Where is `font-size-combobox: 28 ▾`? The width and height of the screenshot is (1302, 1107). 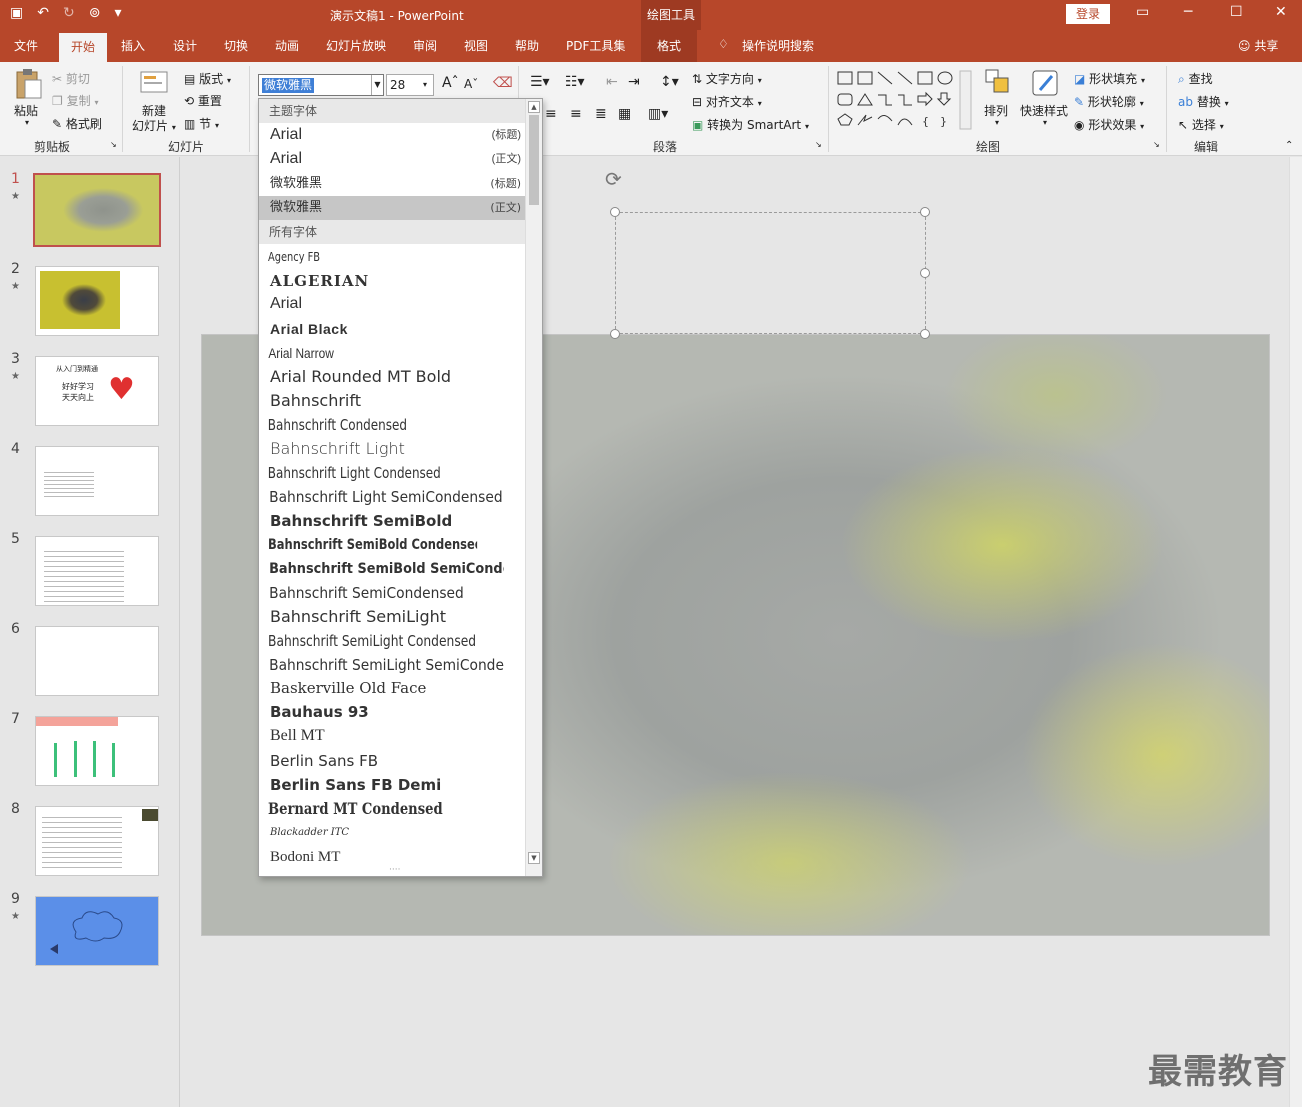 font-size-combobox: 28 ▾ is located at coordinates (410, 85).